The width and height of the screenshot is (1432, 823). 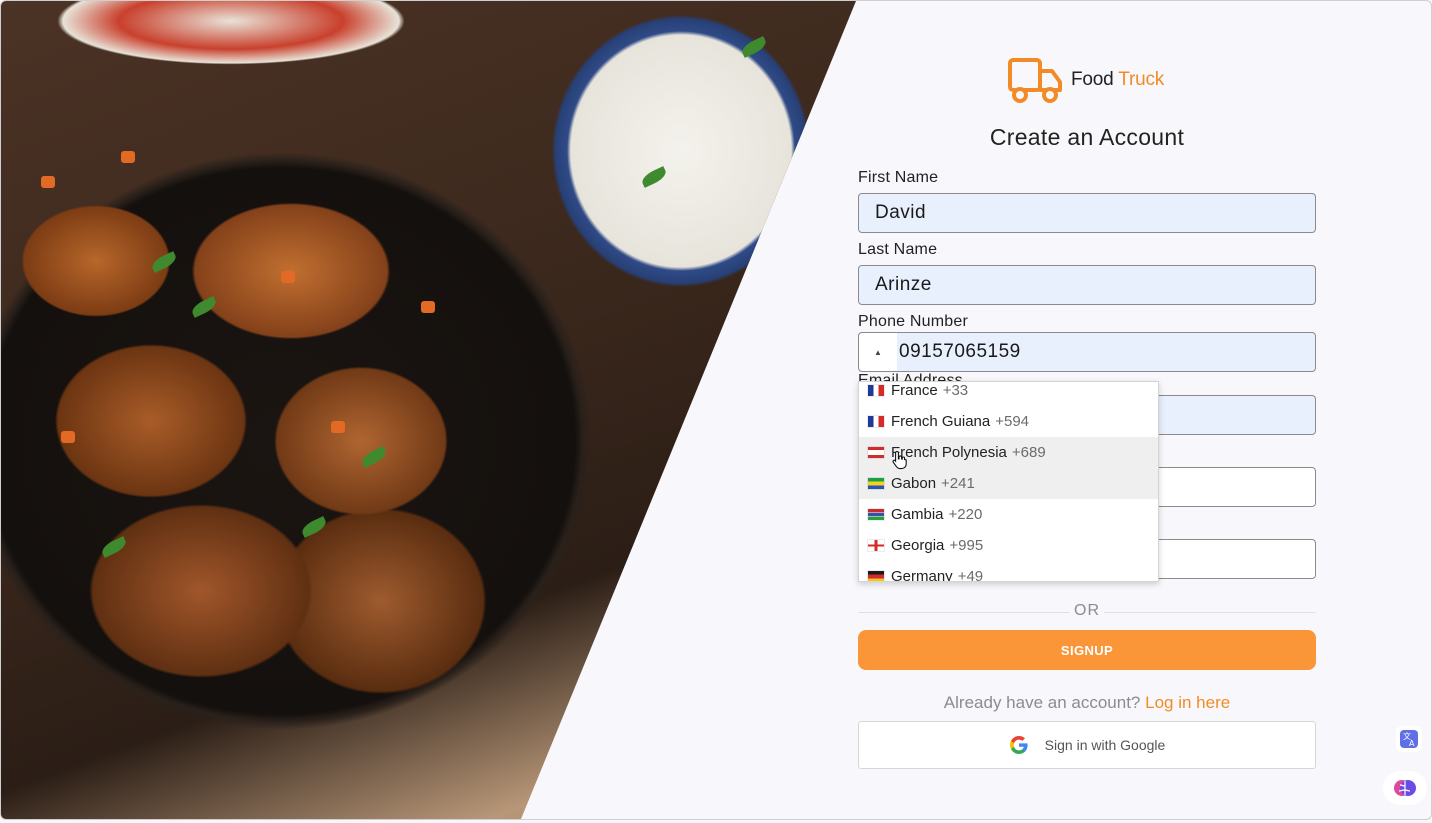 I want to click on country-option: French Guiana +594, so click(x=1008, y=421).